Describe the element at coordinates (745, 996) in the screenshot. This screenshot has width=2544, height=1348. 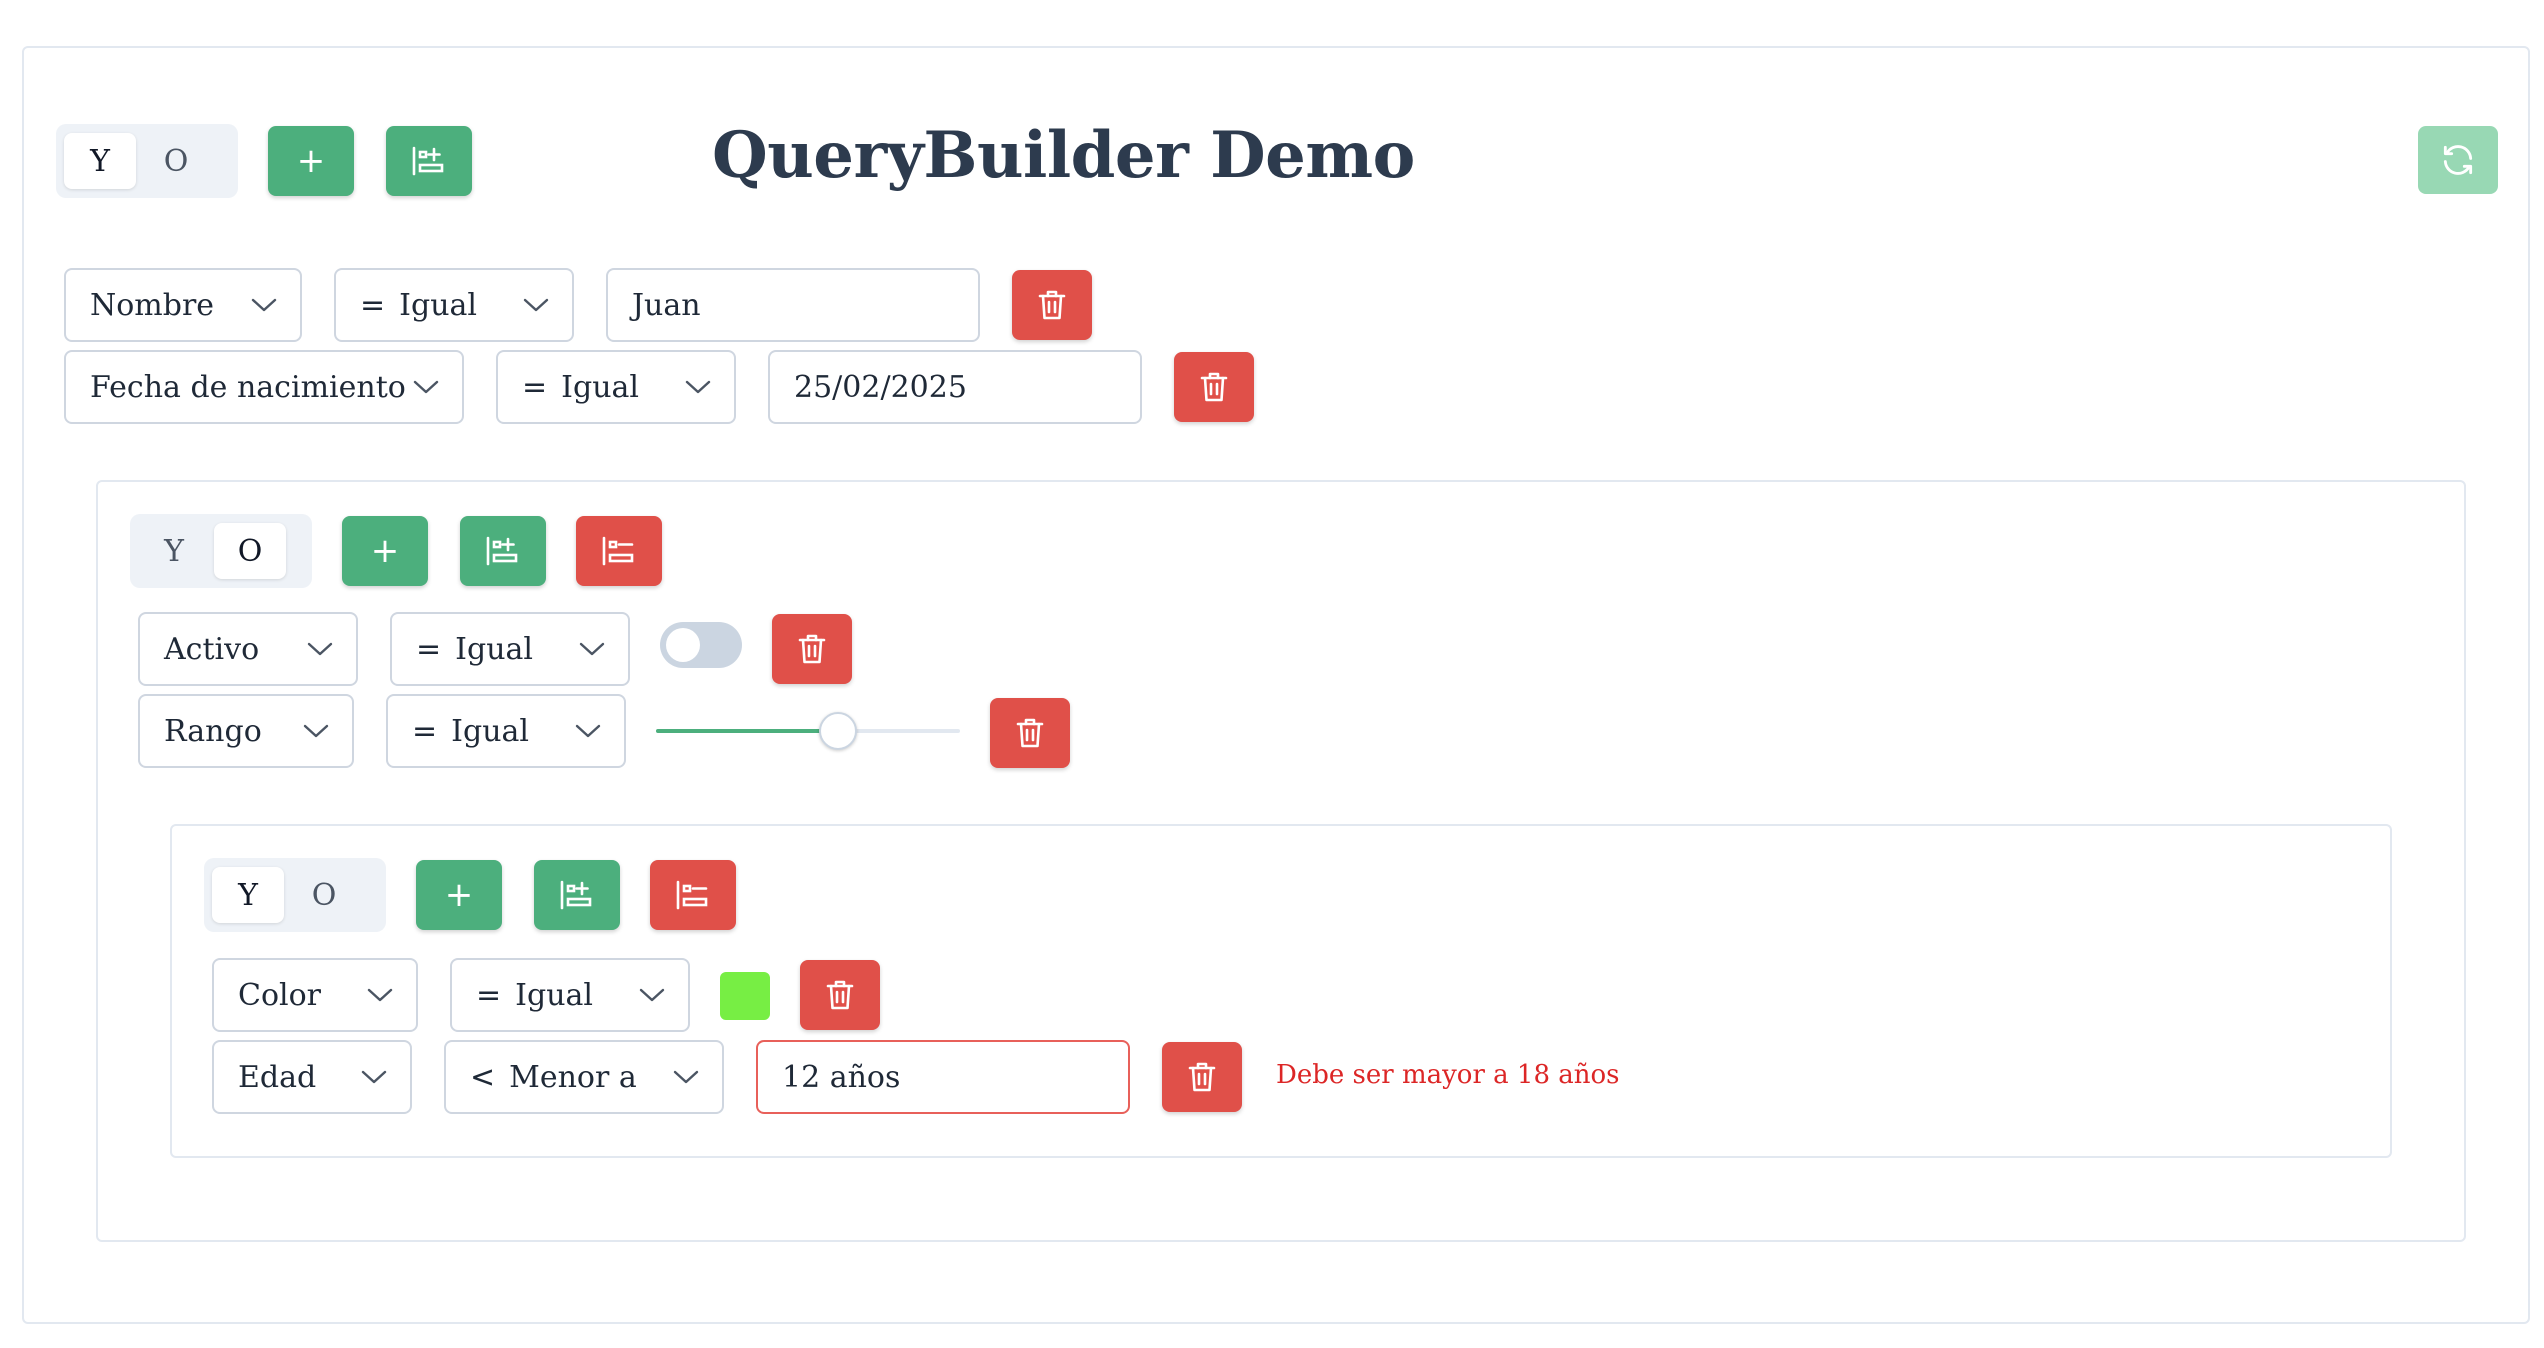
I see `rule-color-picker` at that location.